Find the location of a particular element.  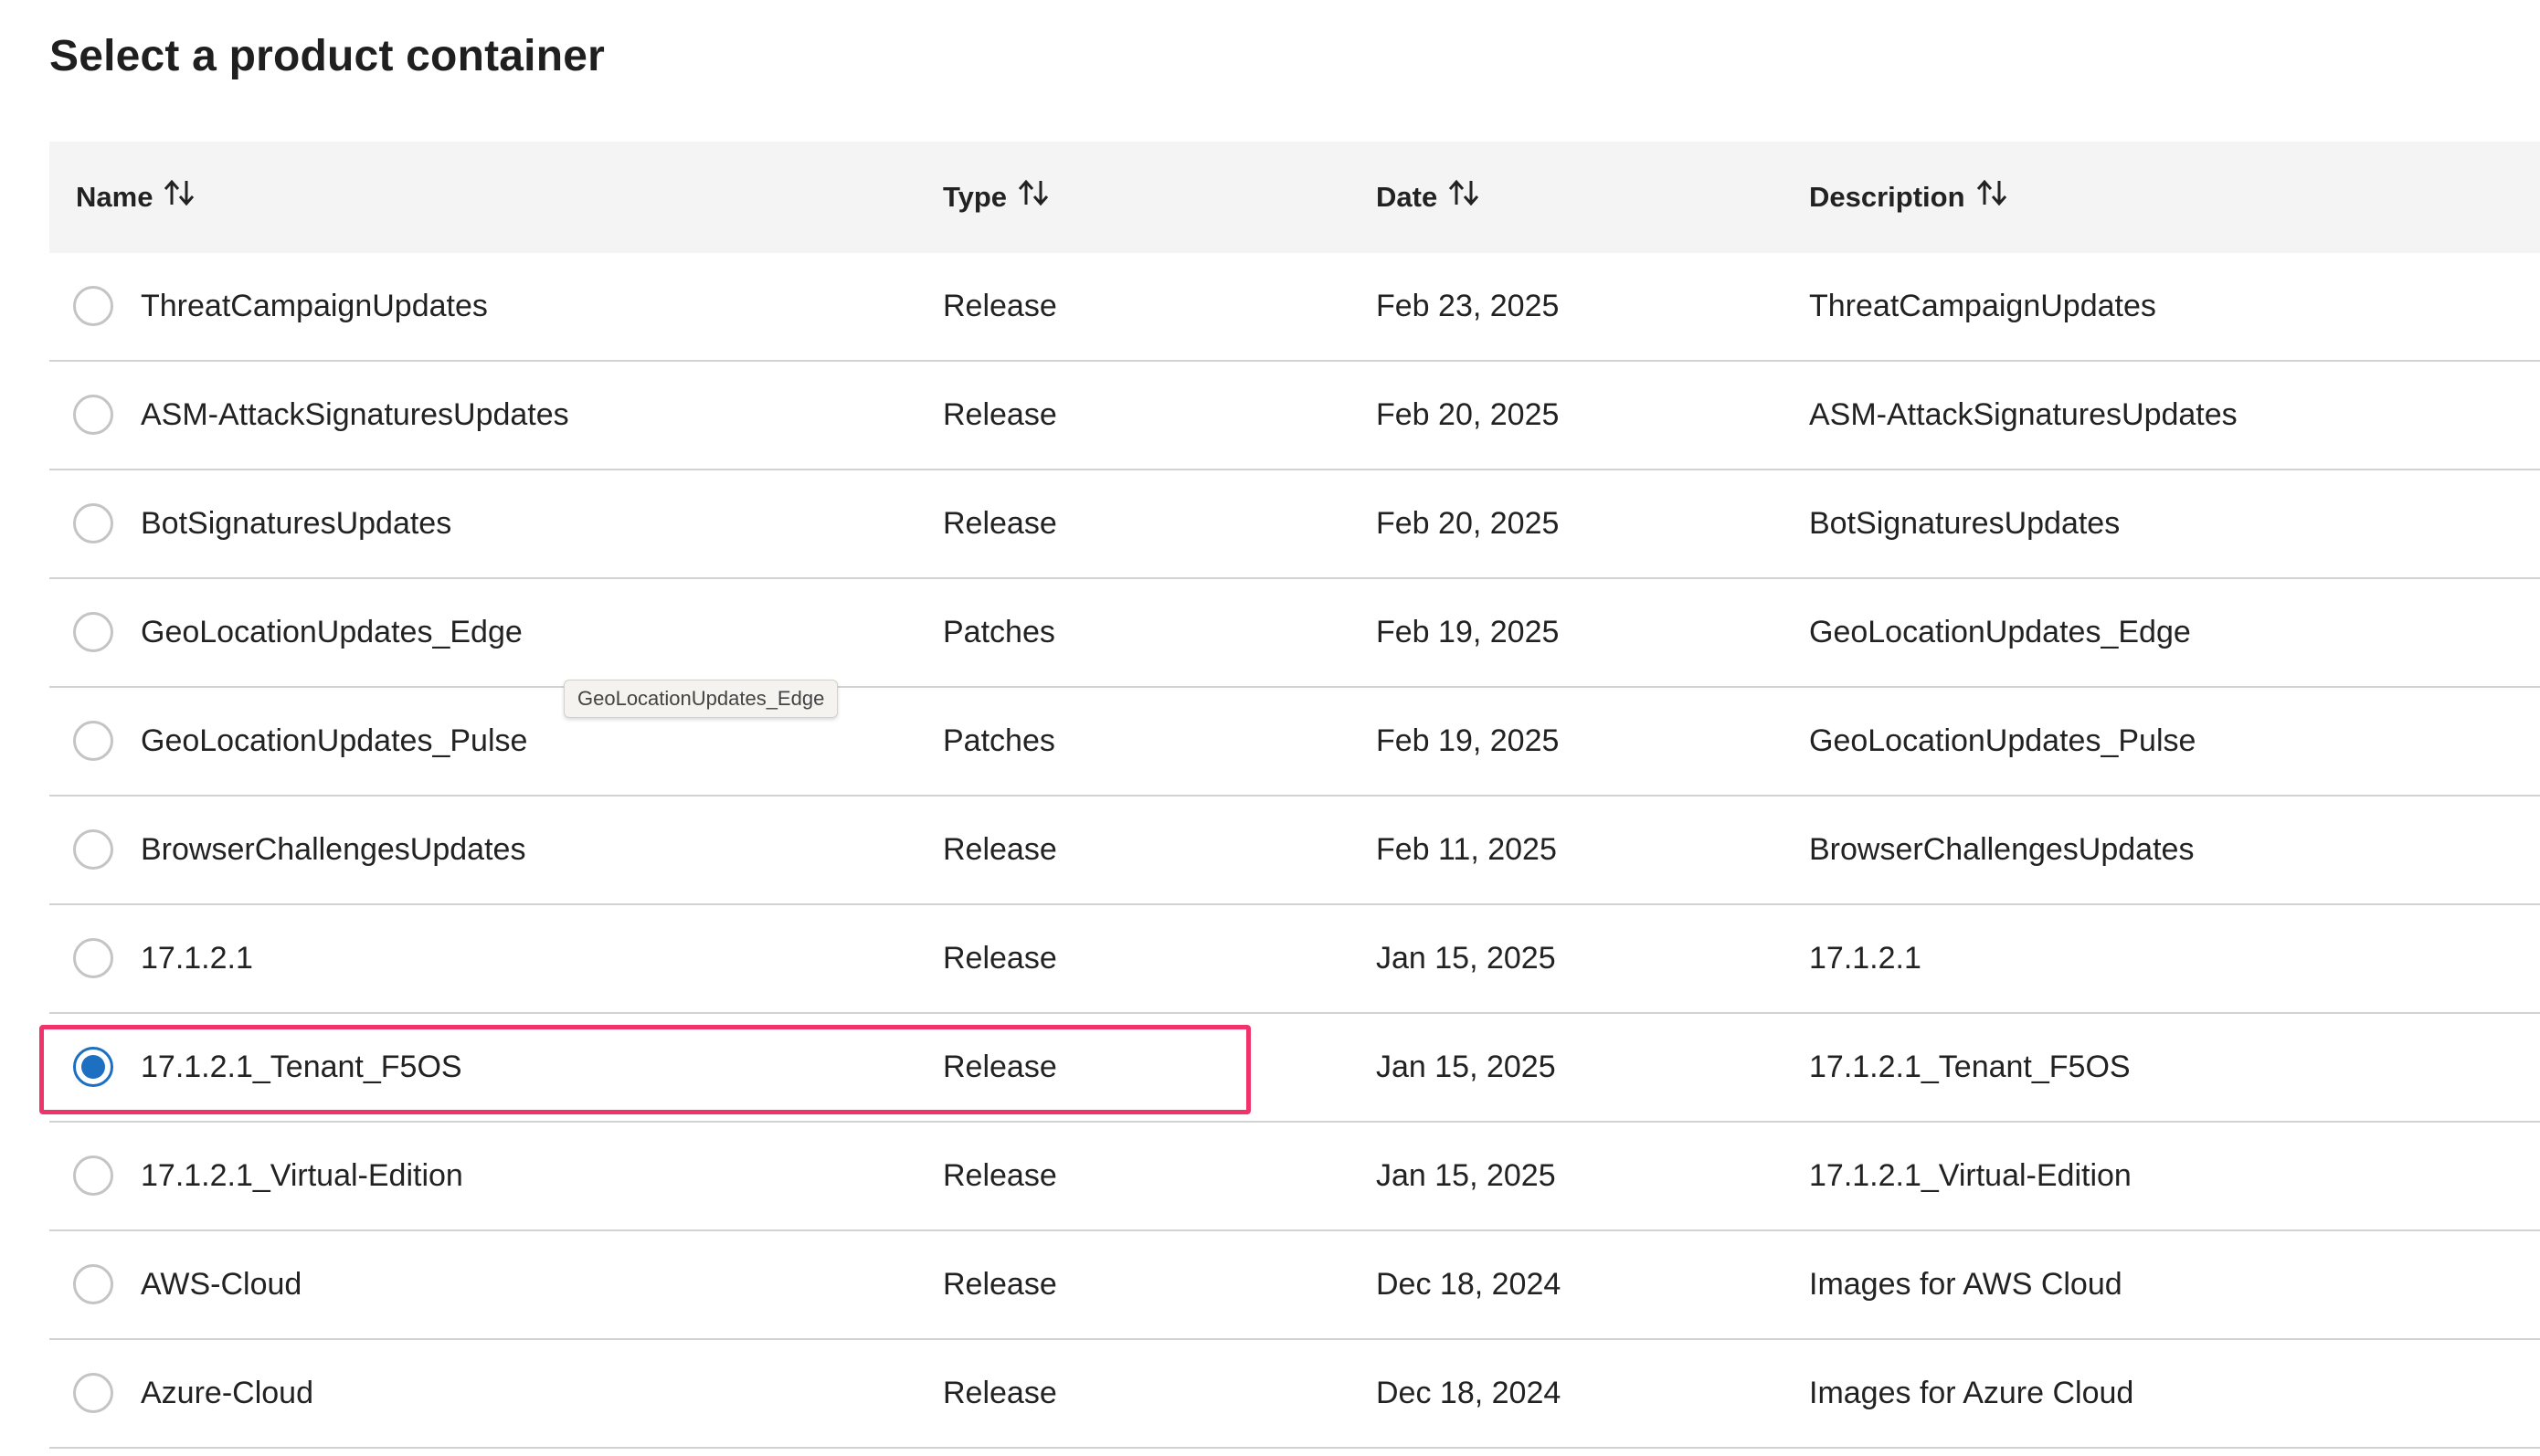

cell-description: ASM-AttackSignaturesUpdates is located at coordinates (2024, 415).